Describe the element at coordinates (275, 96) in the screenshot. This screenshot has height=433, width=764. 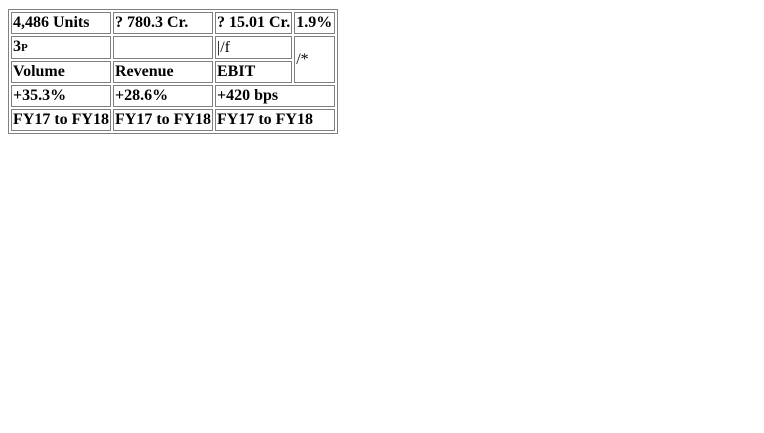
I see `ebit-change-cell: +420 bps` at that location.